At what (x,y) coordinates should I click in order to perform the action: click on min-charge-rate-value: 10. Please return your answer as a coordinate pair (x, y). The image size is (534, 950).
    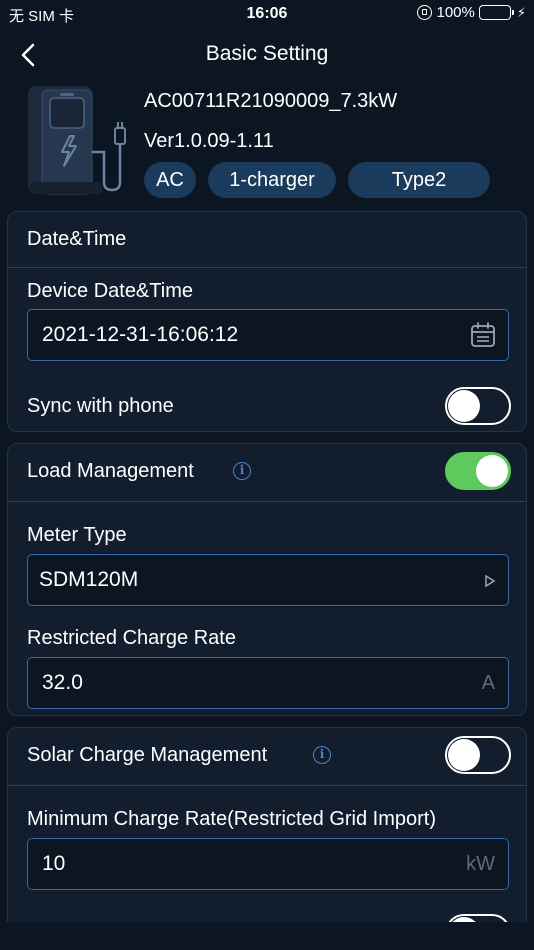
    Looking at the image, I should click on (54, 863).